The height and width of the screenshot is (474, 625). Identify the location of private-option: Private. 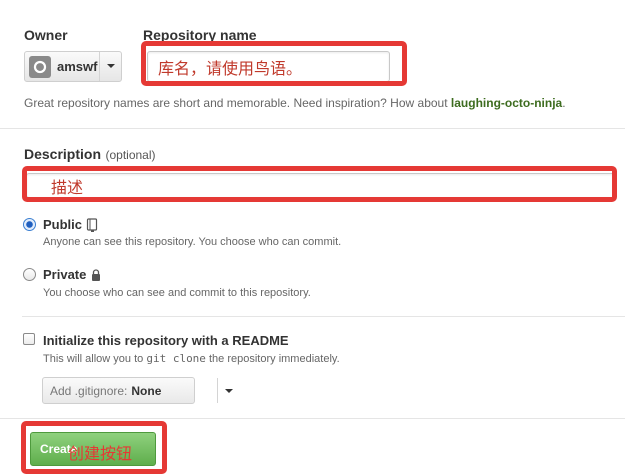
(72, 274).